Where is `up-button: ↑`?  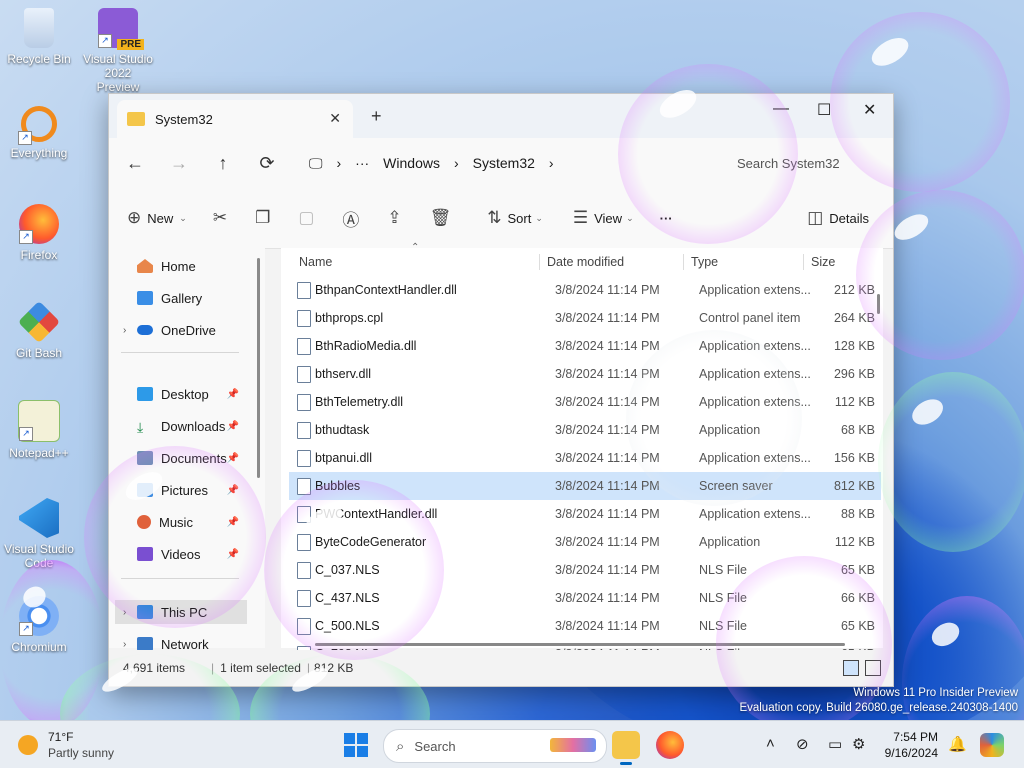 up-button: ↑ is located at coordinates (223, 163).